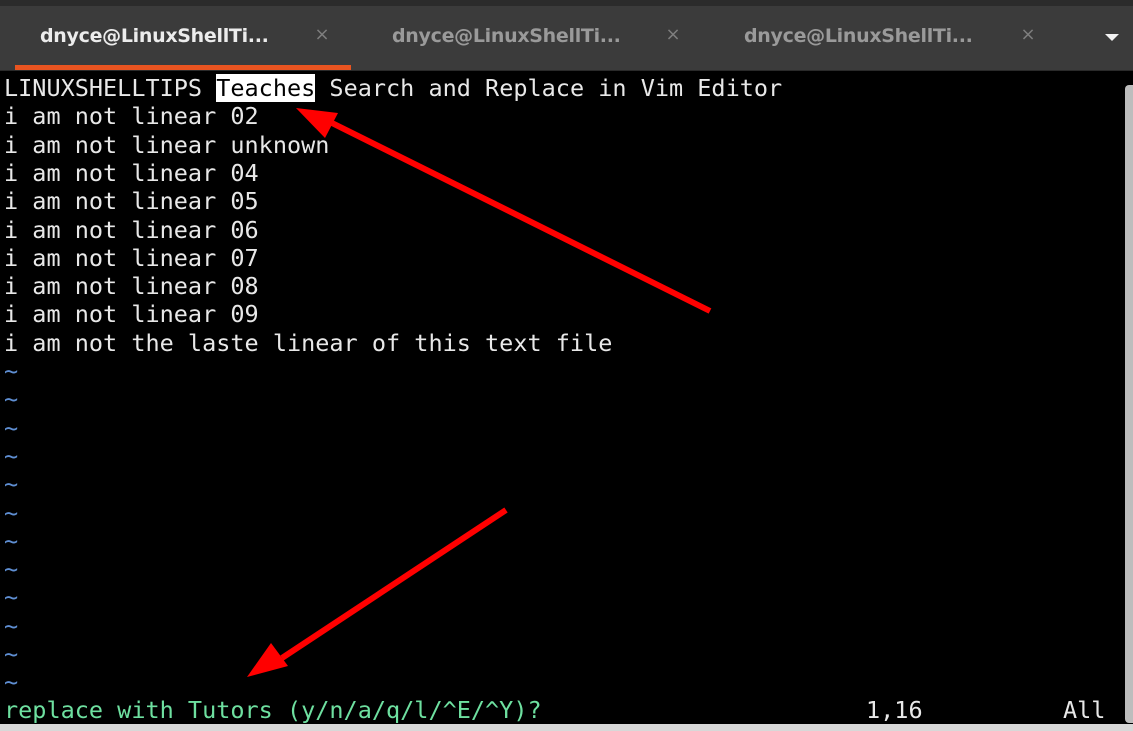 This screenshot has height=731, width=1133. Describe the element at coordinates (131, 286) in the screenshot. I see `editor-line: i am not linear 08` at that location.